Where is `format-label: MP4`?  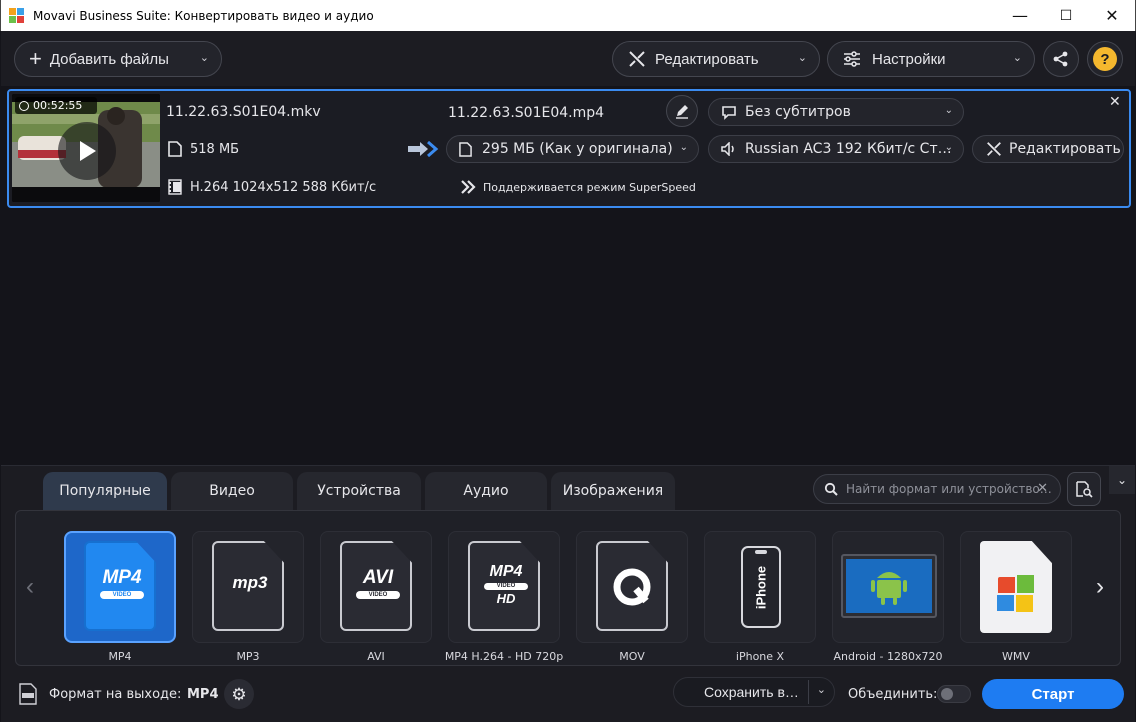
format-label: MP4 is located at coordinates (120, 656).